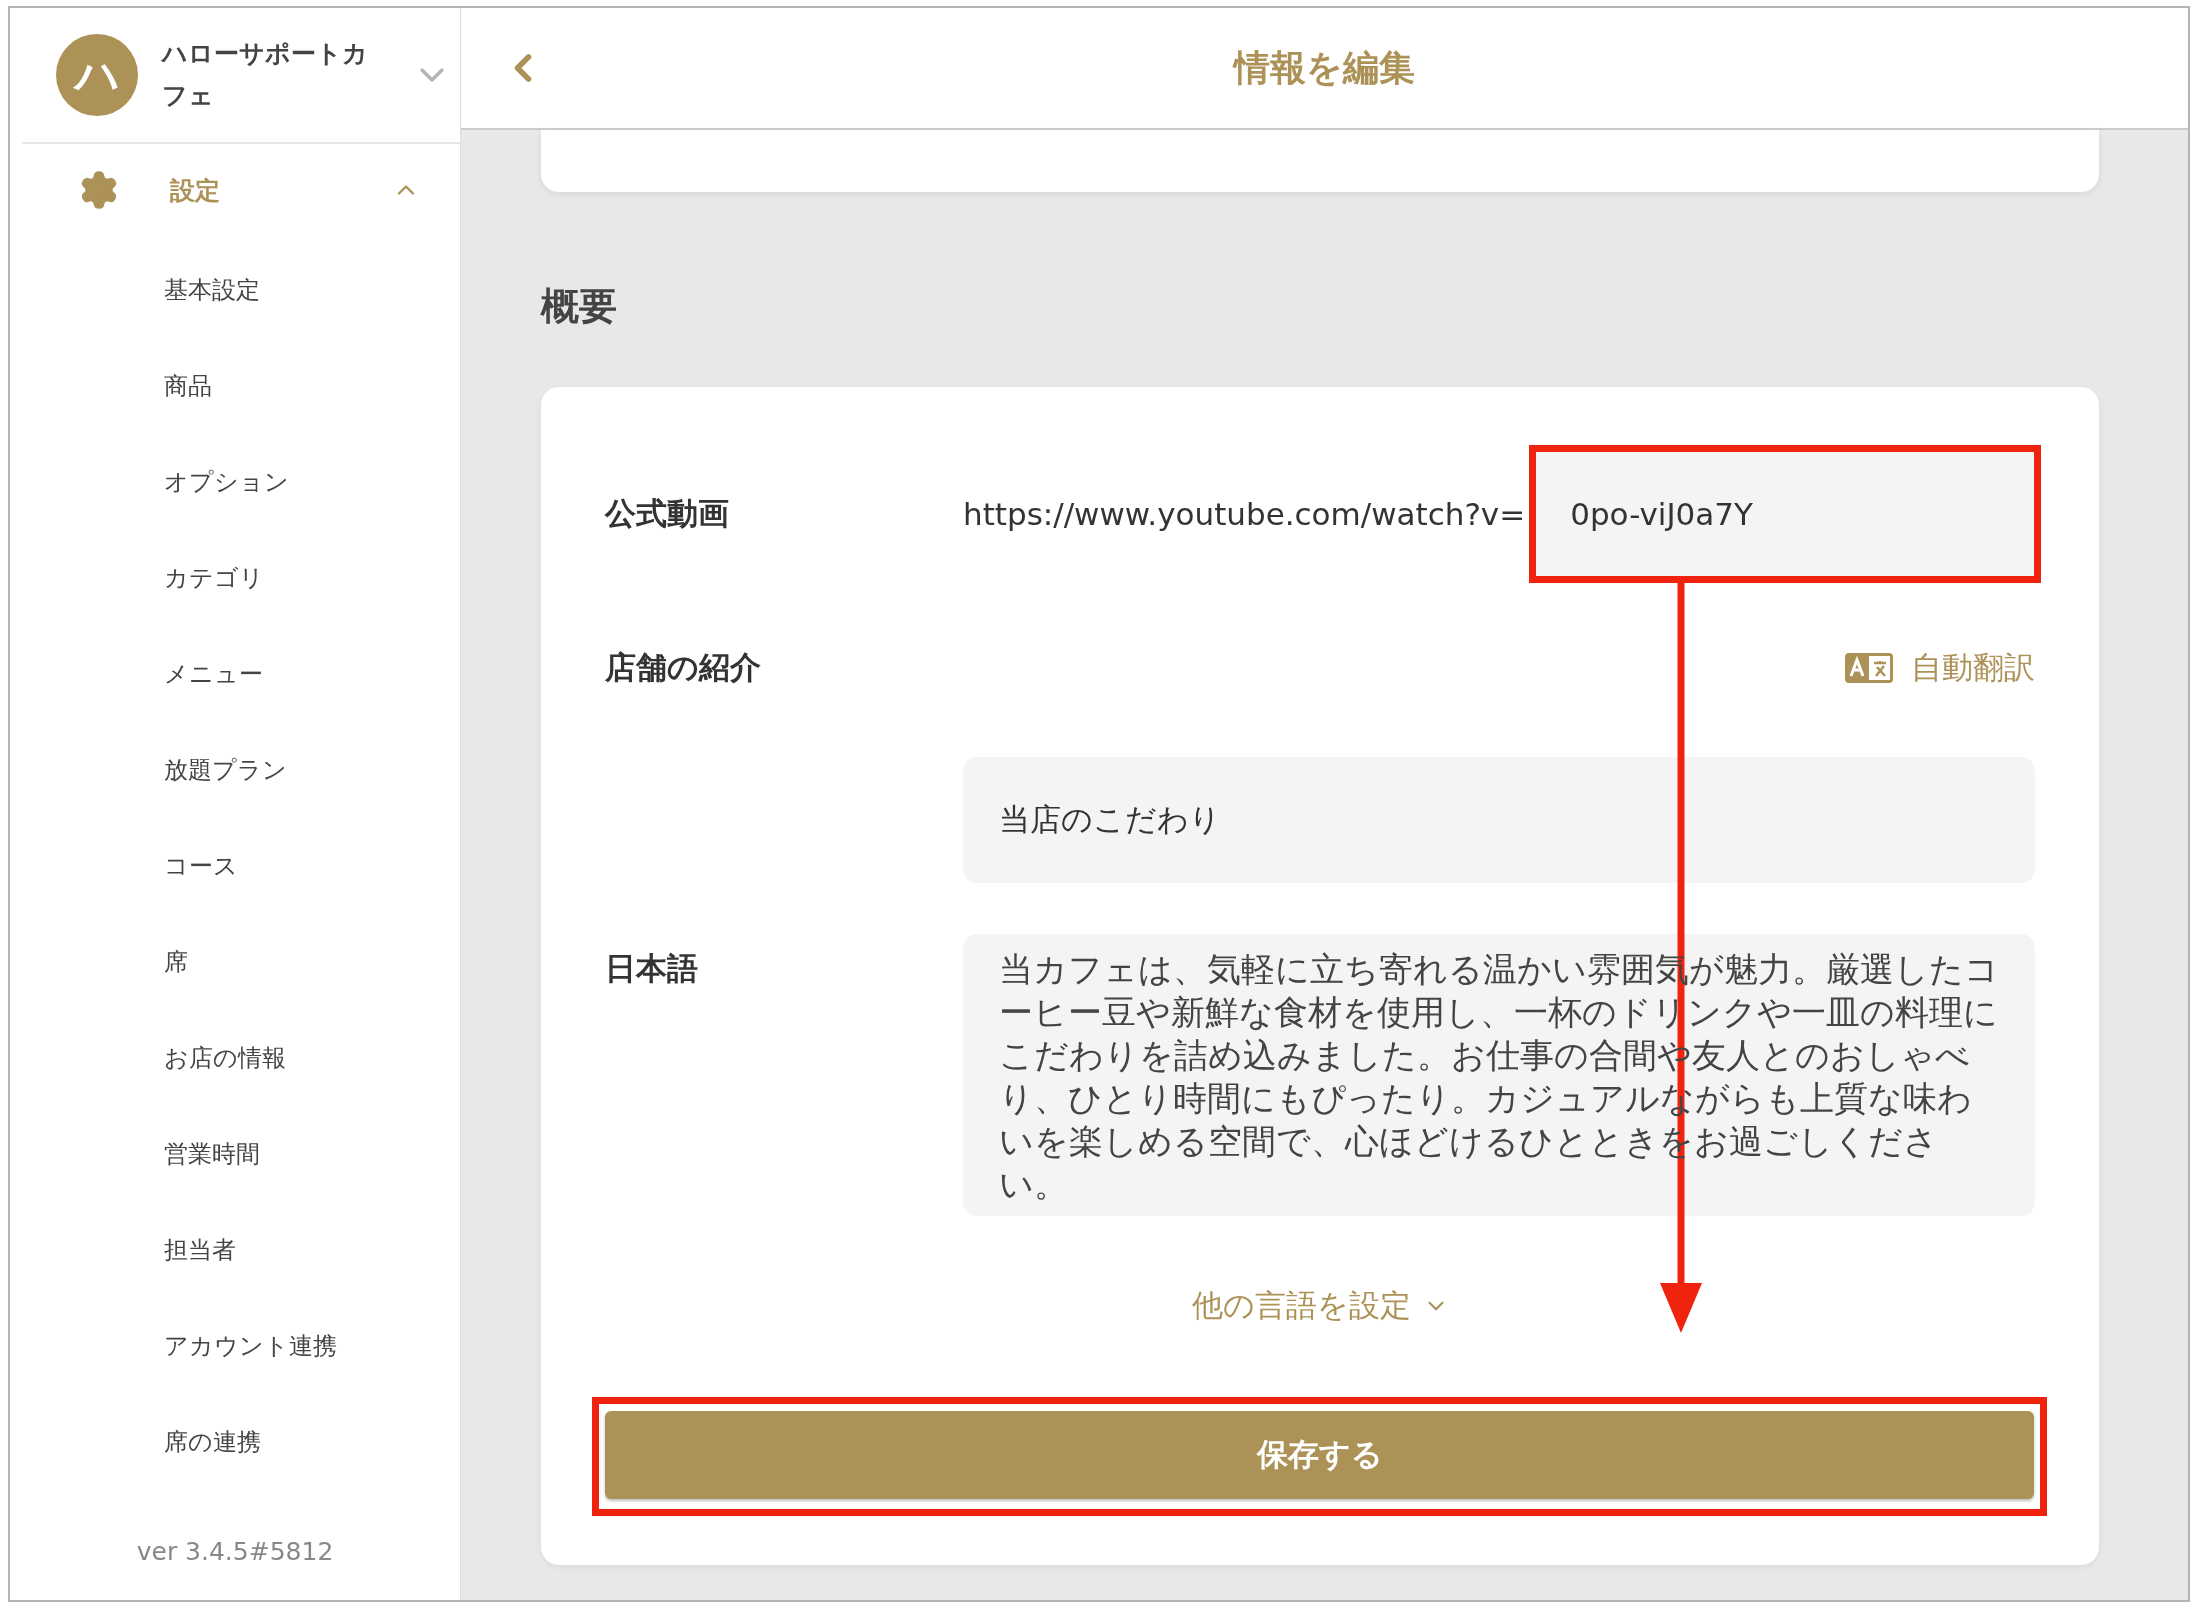  Describe the element at coordinates (652, 968) in the screenshot. I see `field-label: 日本語` at that location.